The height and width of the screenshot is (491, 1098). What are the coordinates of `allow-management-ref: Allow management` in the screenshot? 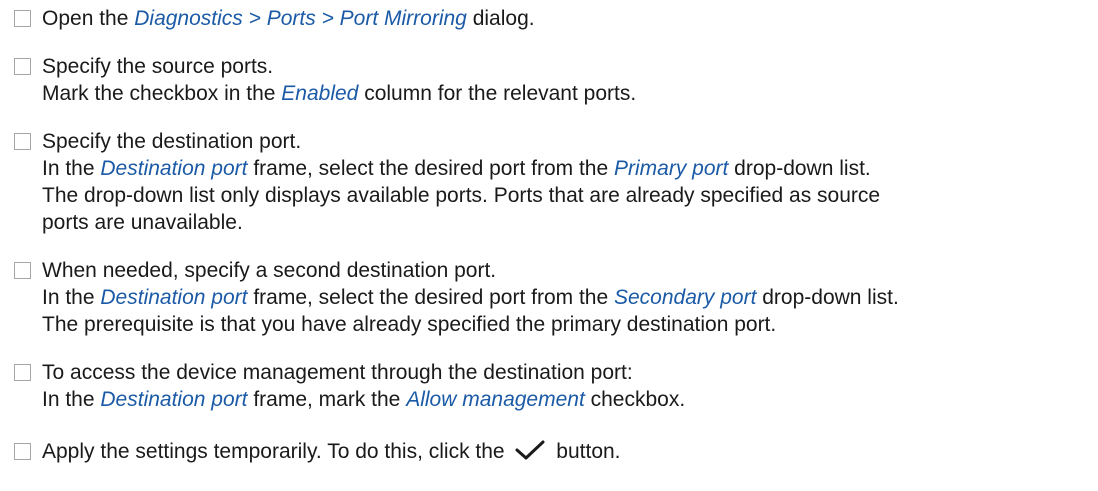 It's located at (495, 399).